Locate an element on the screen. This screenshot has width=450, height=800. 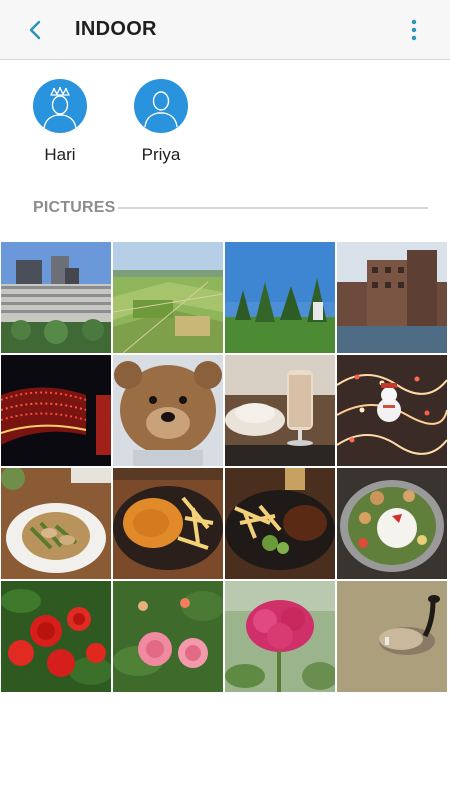
person-name: Hari is located at coordinates (60, 154).